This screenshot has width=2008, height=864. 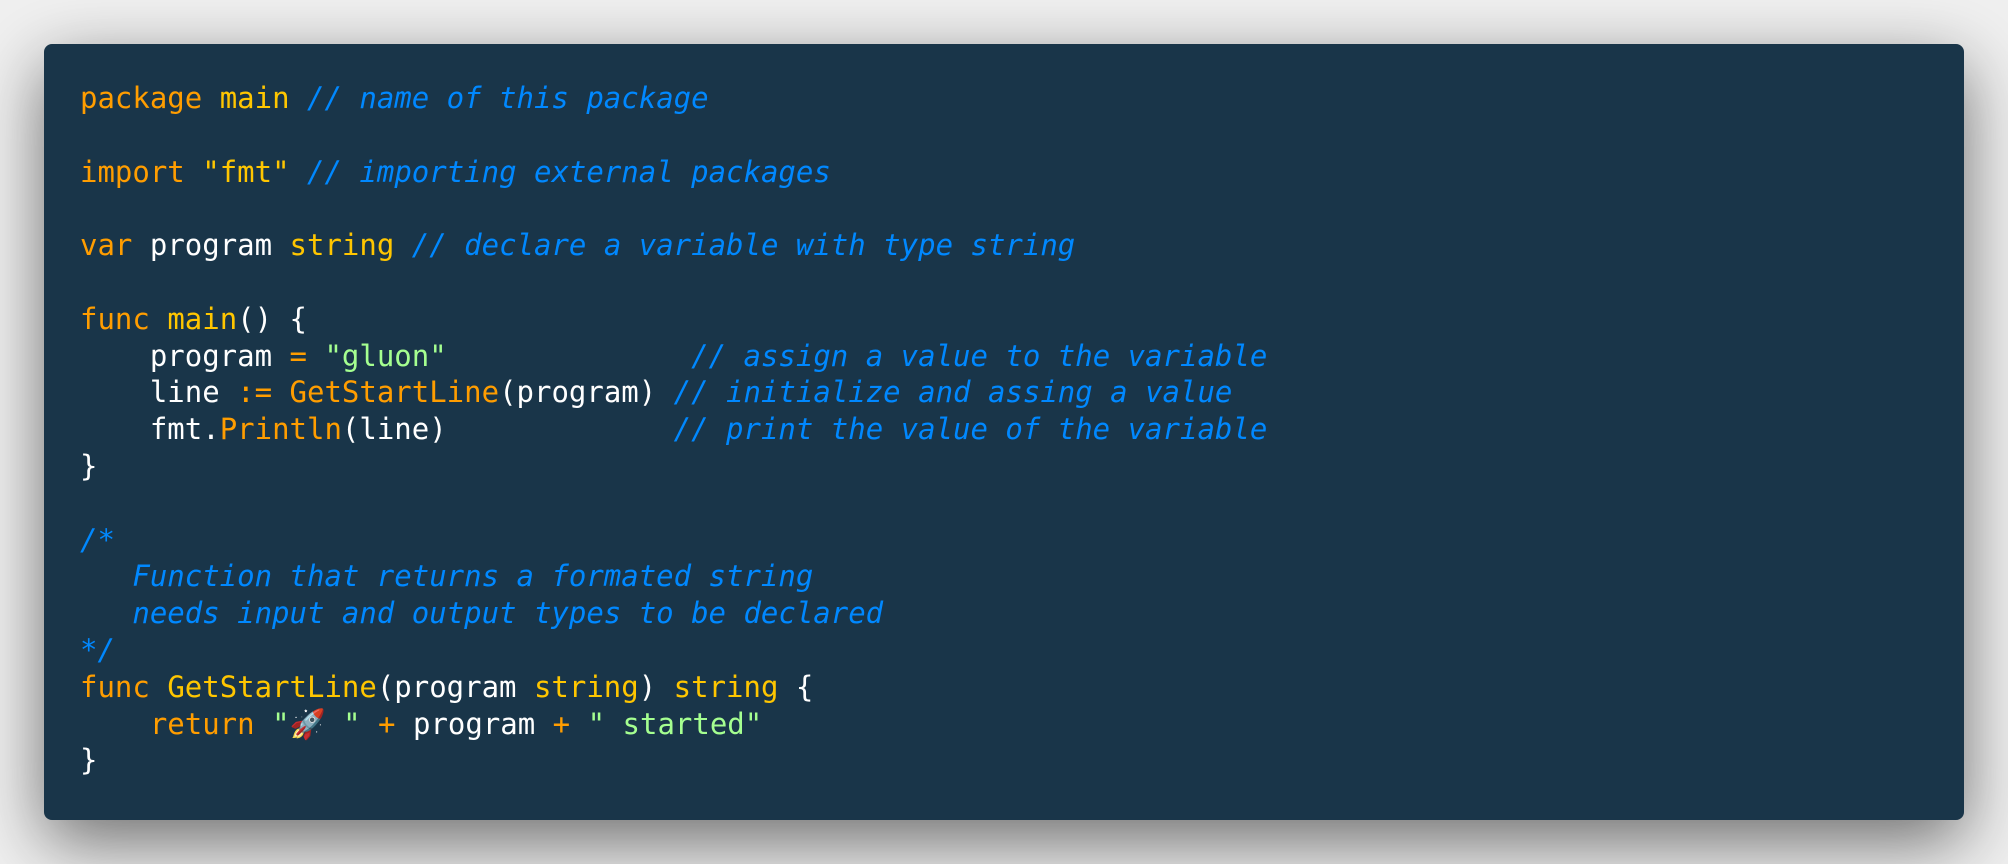 What do you see at coordinates (97, 649) in the screenshot?
I see `block-comment-close: */` at bounding box center [97, 649].